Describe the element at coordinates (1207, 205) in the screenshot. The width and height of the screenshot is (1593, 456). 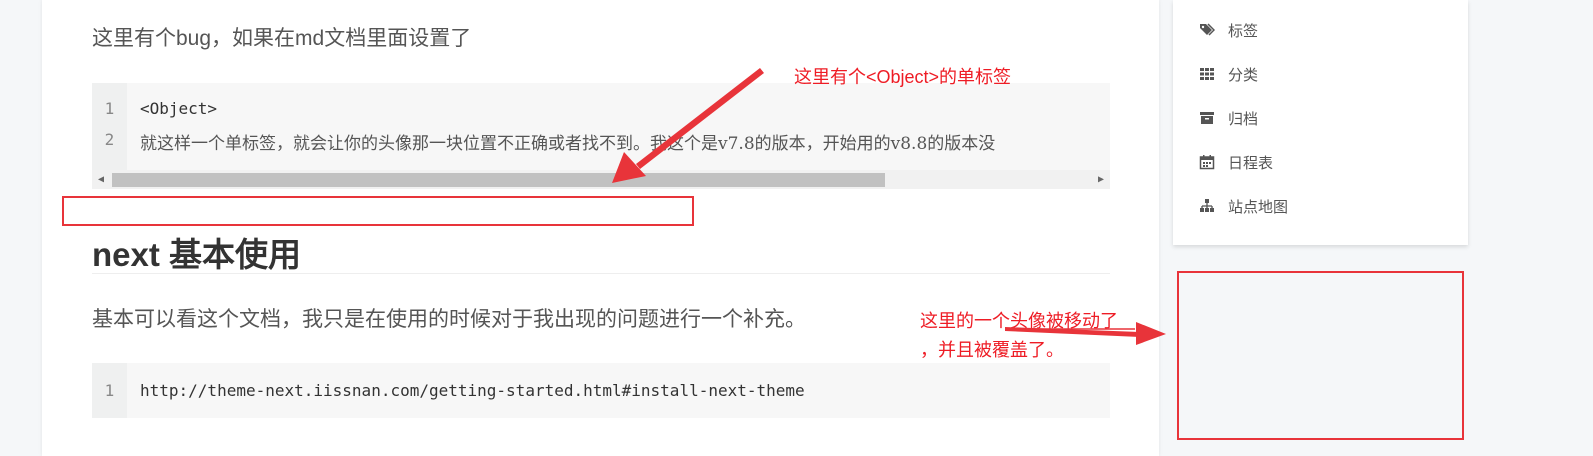
I see `sitemap-icon` at that location.